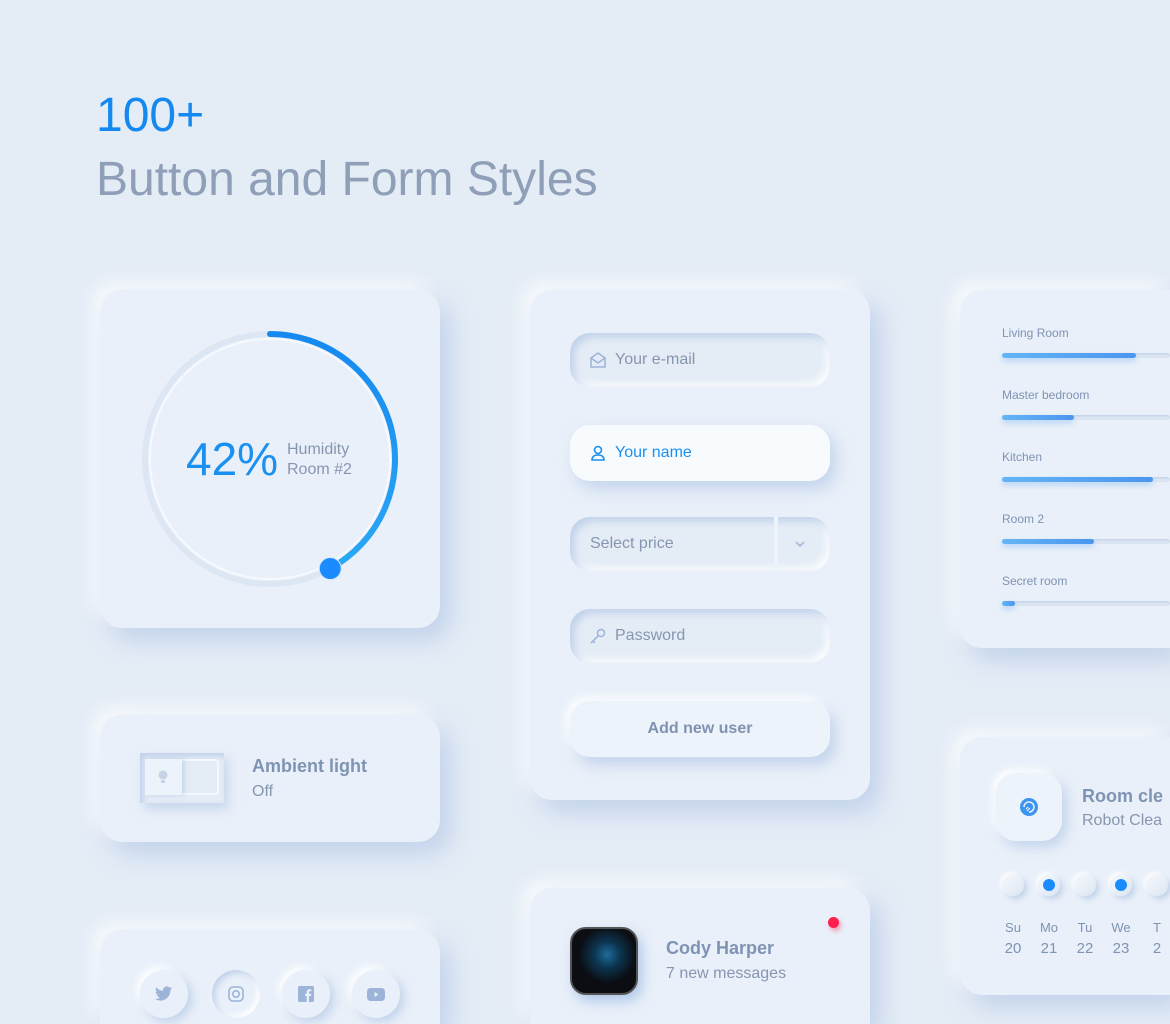 The height and width of the screenshot is (1024, 1170). I want to click on price-select: Select price, so click(700, 544).